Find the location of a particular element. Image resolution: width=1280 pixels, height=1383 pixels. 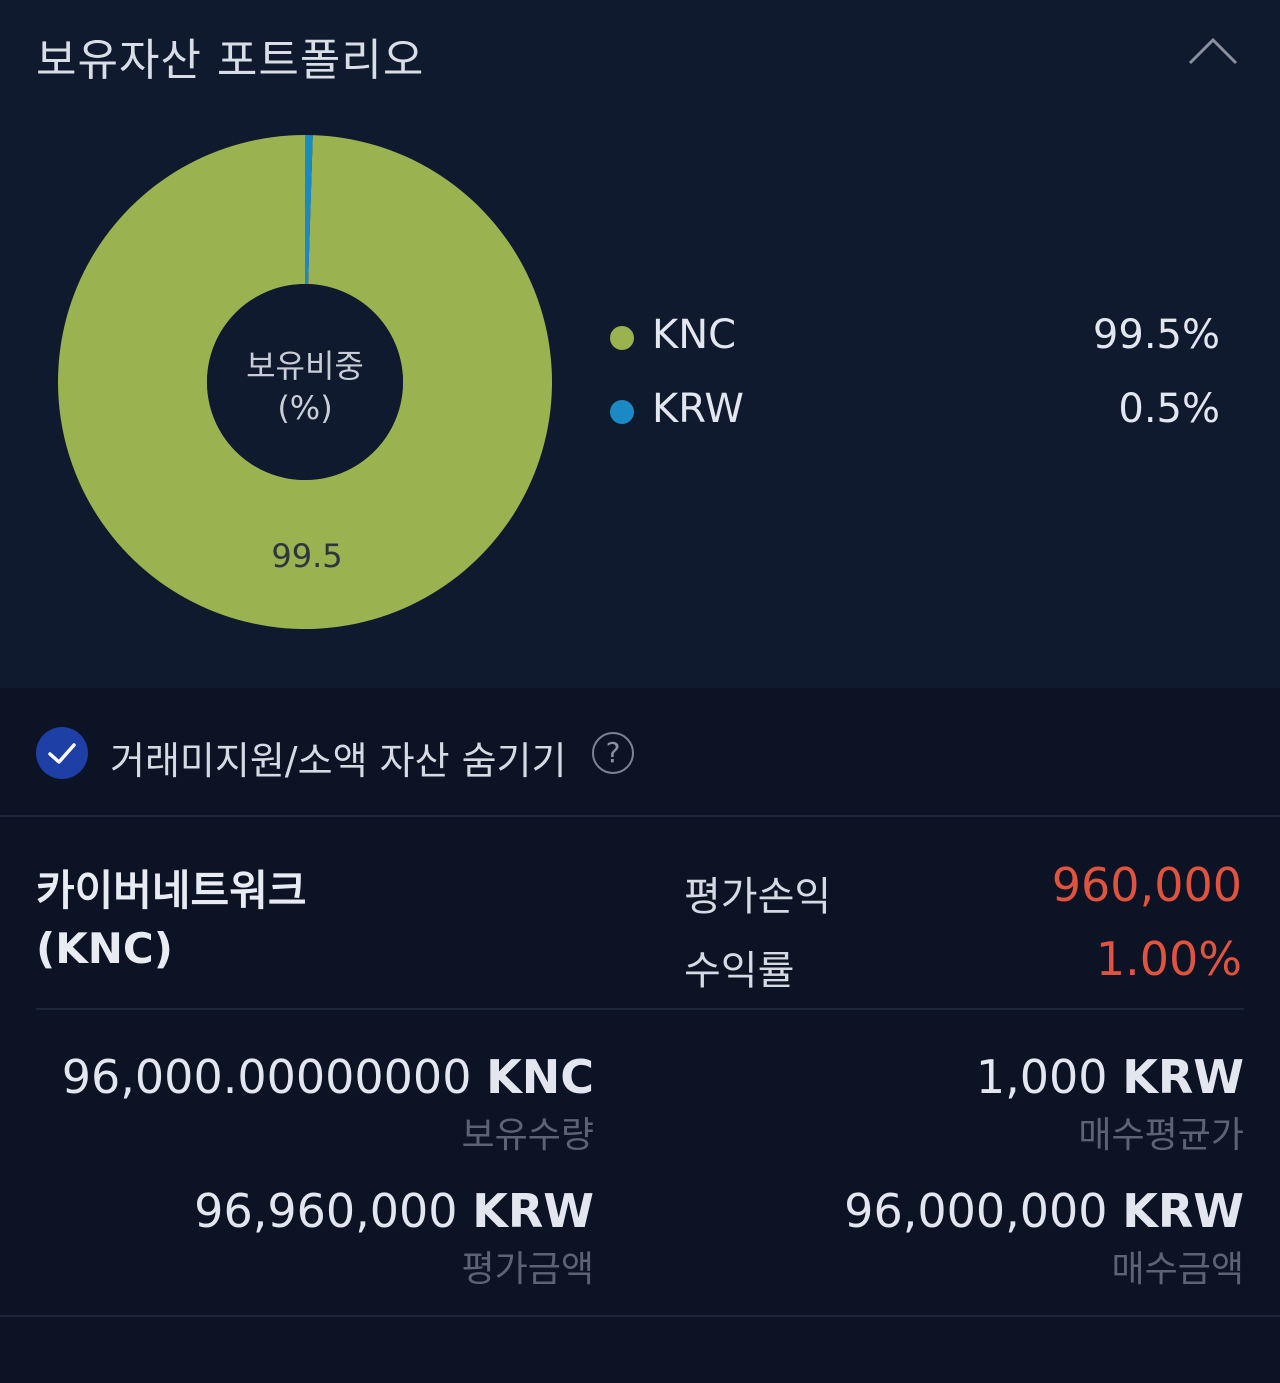

portfolio-donut-chart: 99.5 보유비중 (%) is located at coordinates (304, 382).